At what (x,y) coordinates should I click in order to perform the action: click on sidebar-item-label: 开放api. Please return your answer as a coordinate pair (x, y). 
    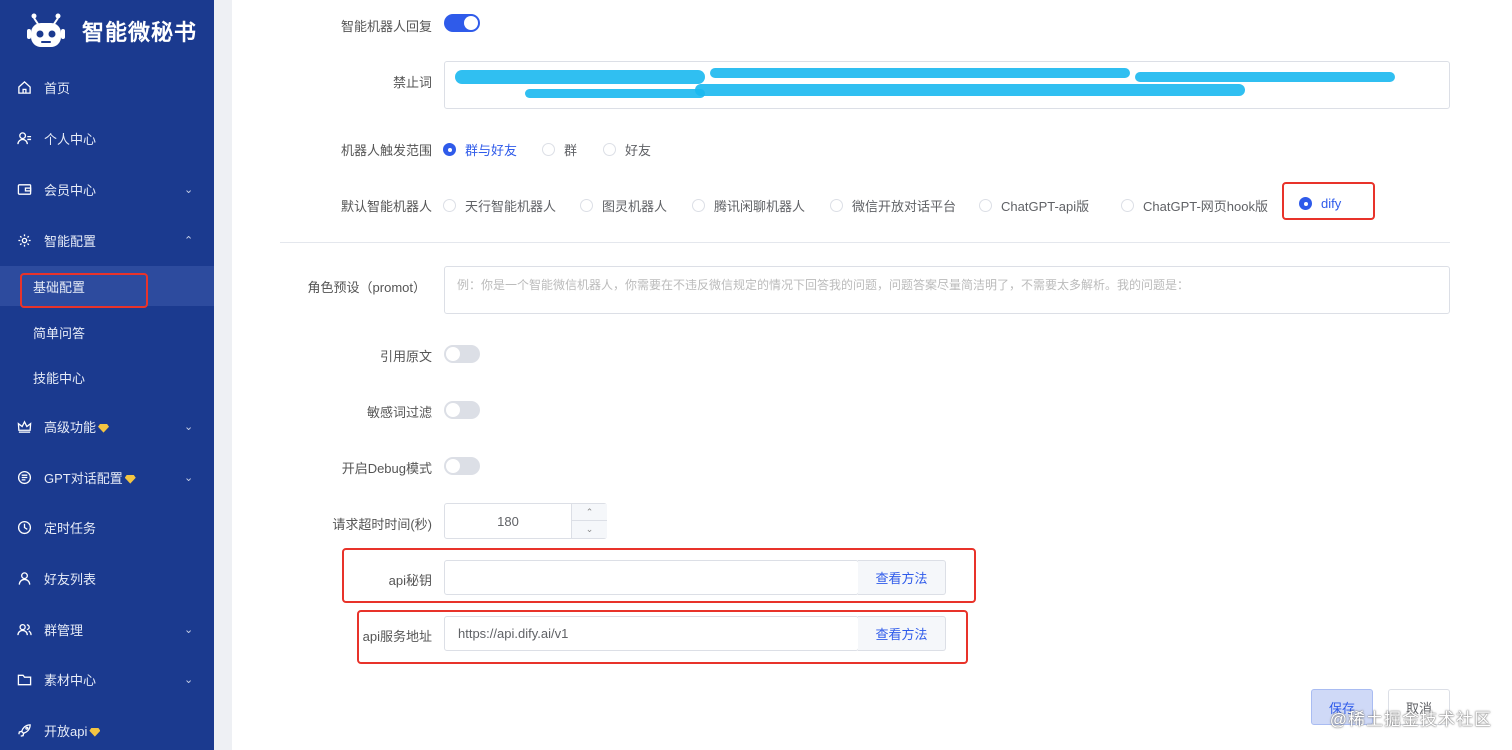
    Looking at the image, I should click on (72, 730).